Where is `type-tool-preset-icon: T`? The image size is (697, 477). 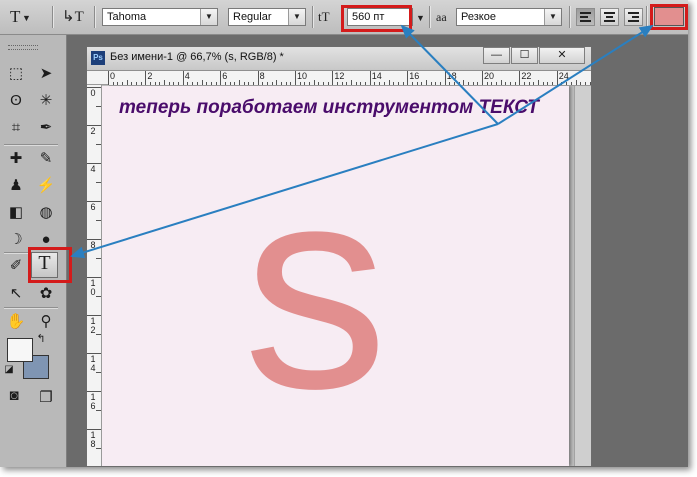 type-tool-preset-icon: T is located at coordinates (15, 17).